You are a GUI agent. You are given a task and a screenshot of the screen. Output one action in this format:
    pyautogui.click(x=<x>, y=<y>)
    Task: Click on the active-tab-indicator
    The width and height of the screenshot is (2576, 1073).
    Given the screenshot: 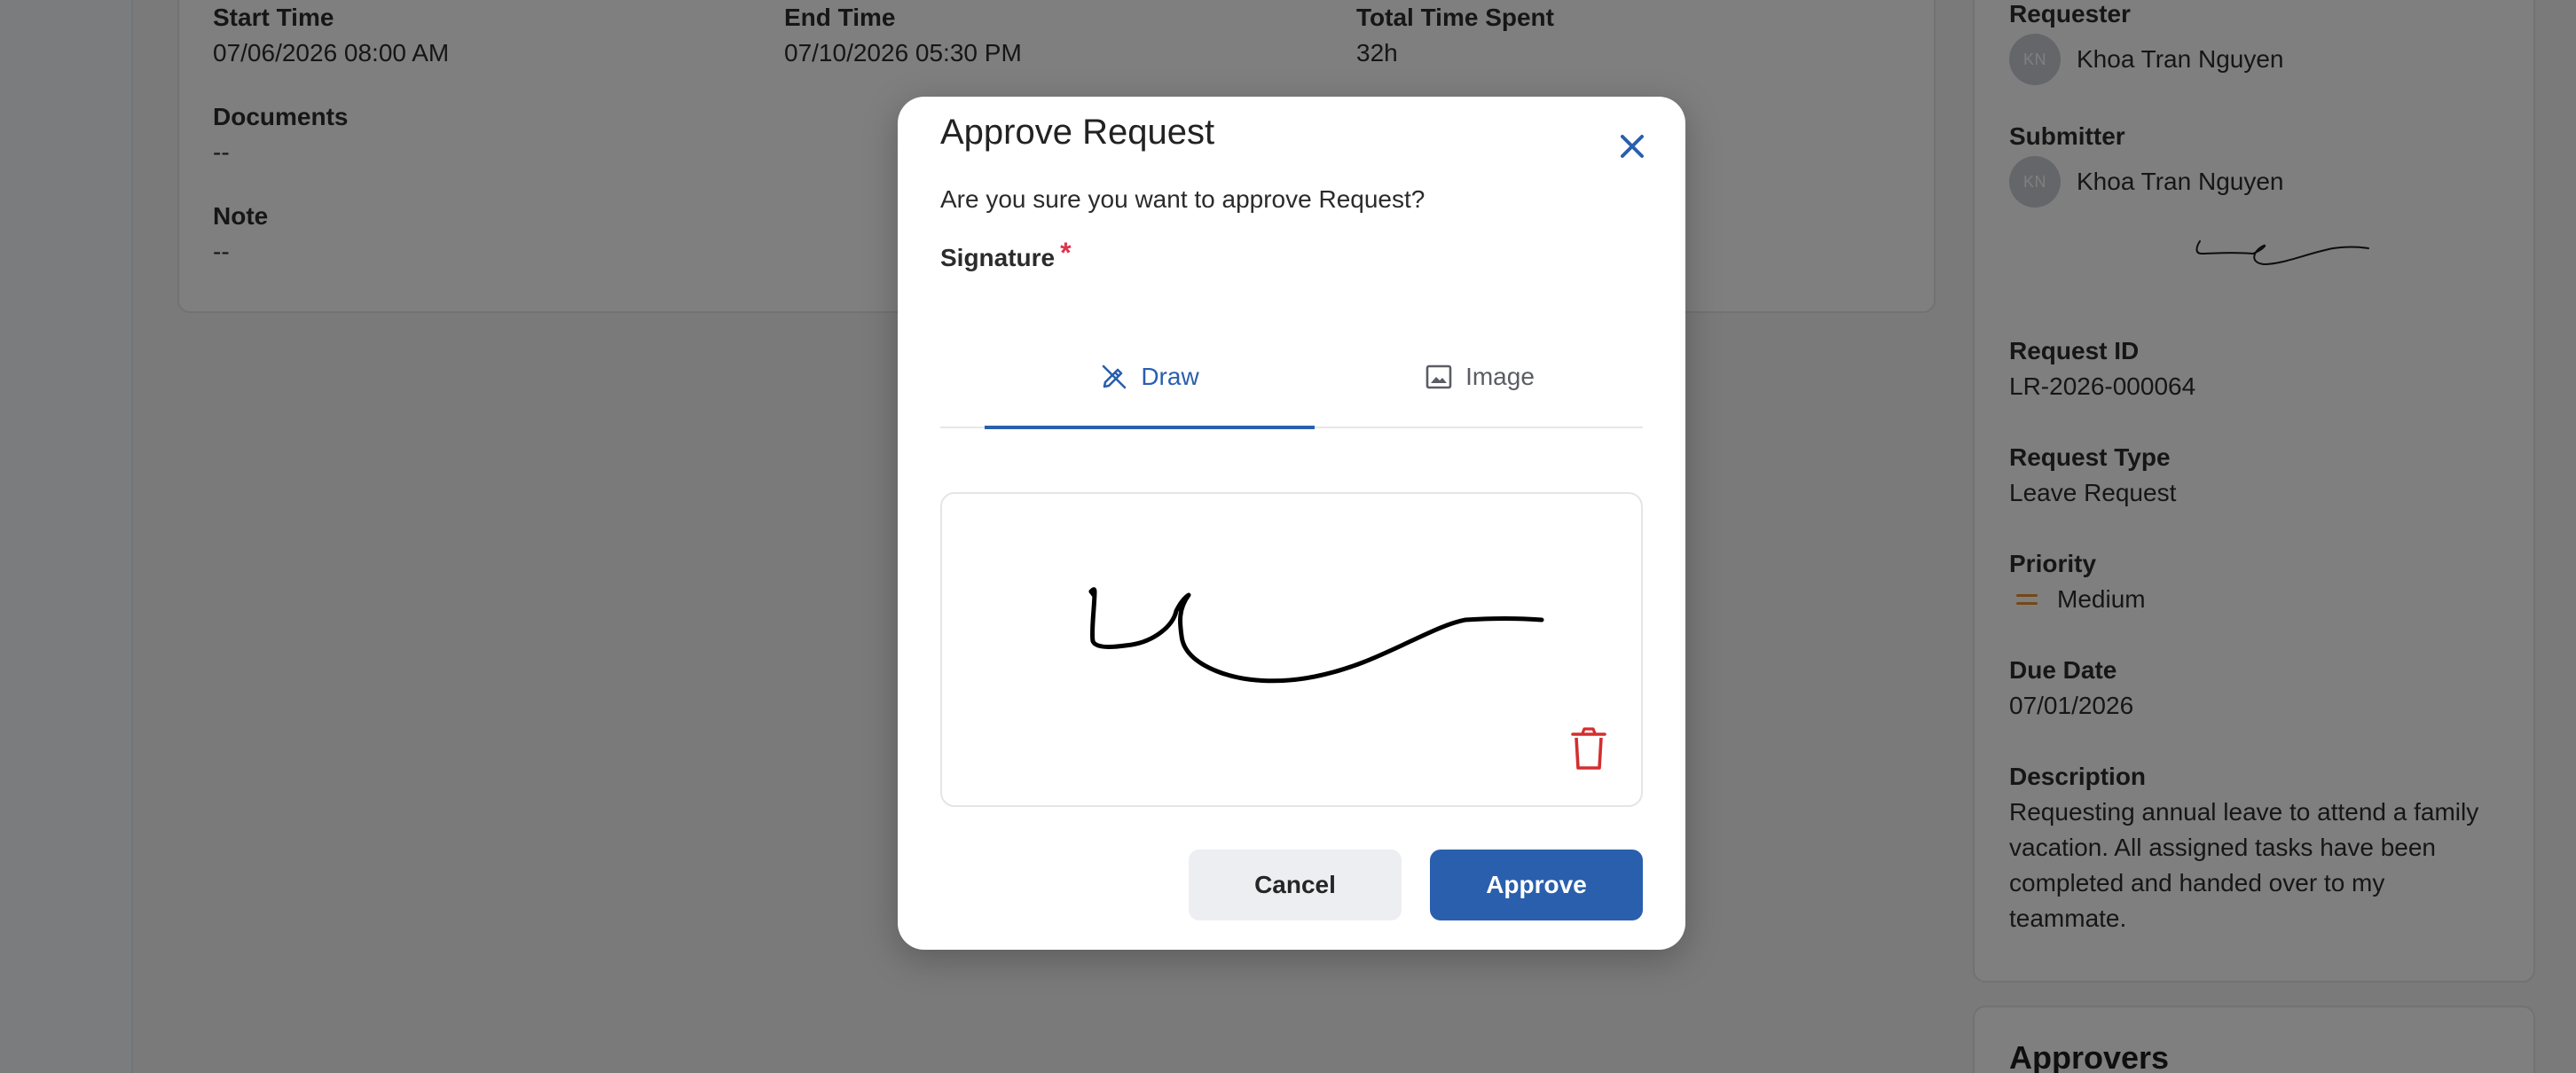 What is the action you would take?
    pyautogui.click(x=1150, y=427)
    